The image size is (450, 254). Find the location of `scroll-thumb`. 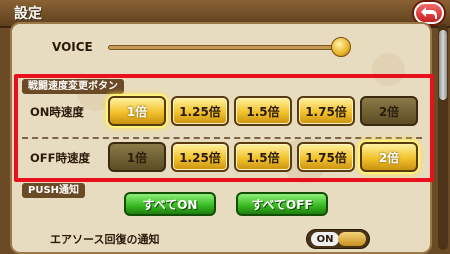

scroll-thumb is located at coordinates (443, 65).